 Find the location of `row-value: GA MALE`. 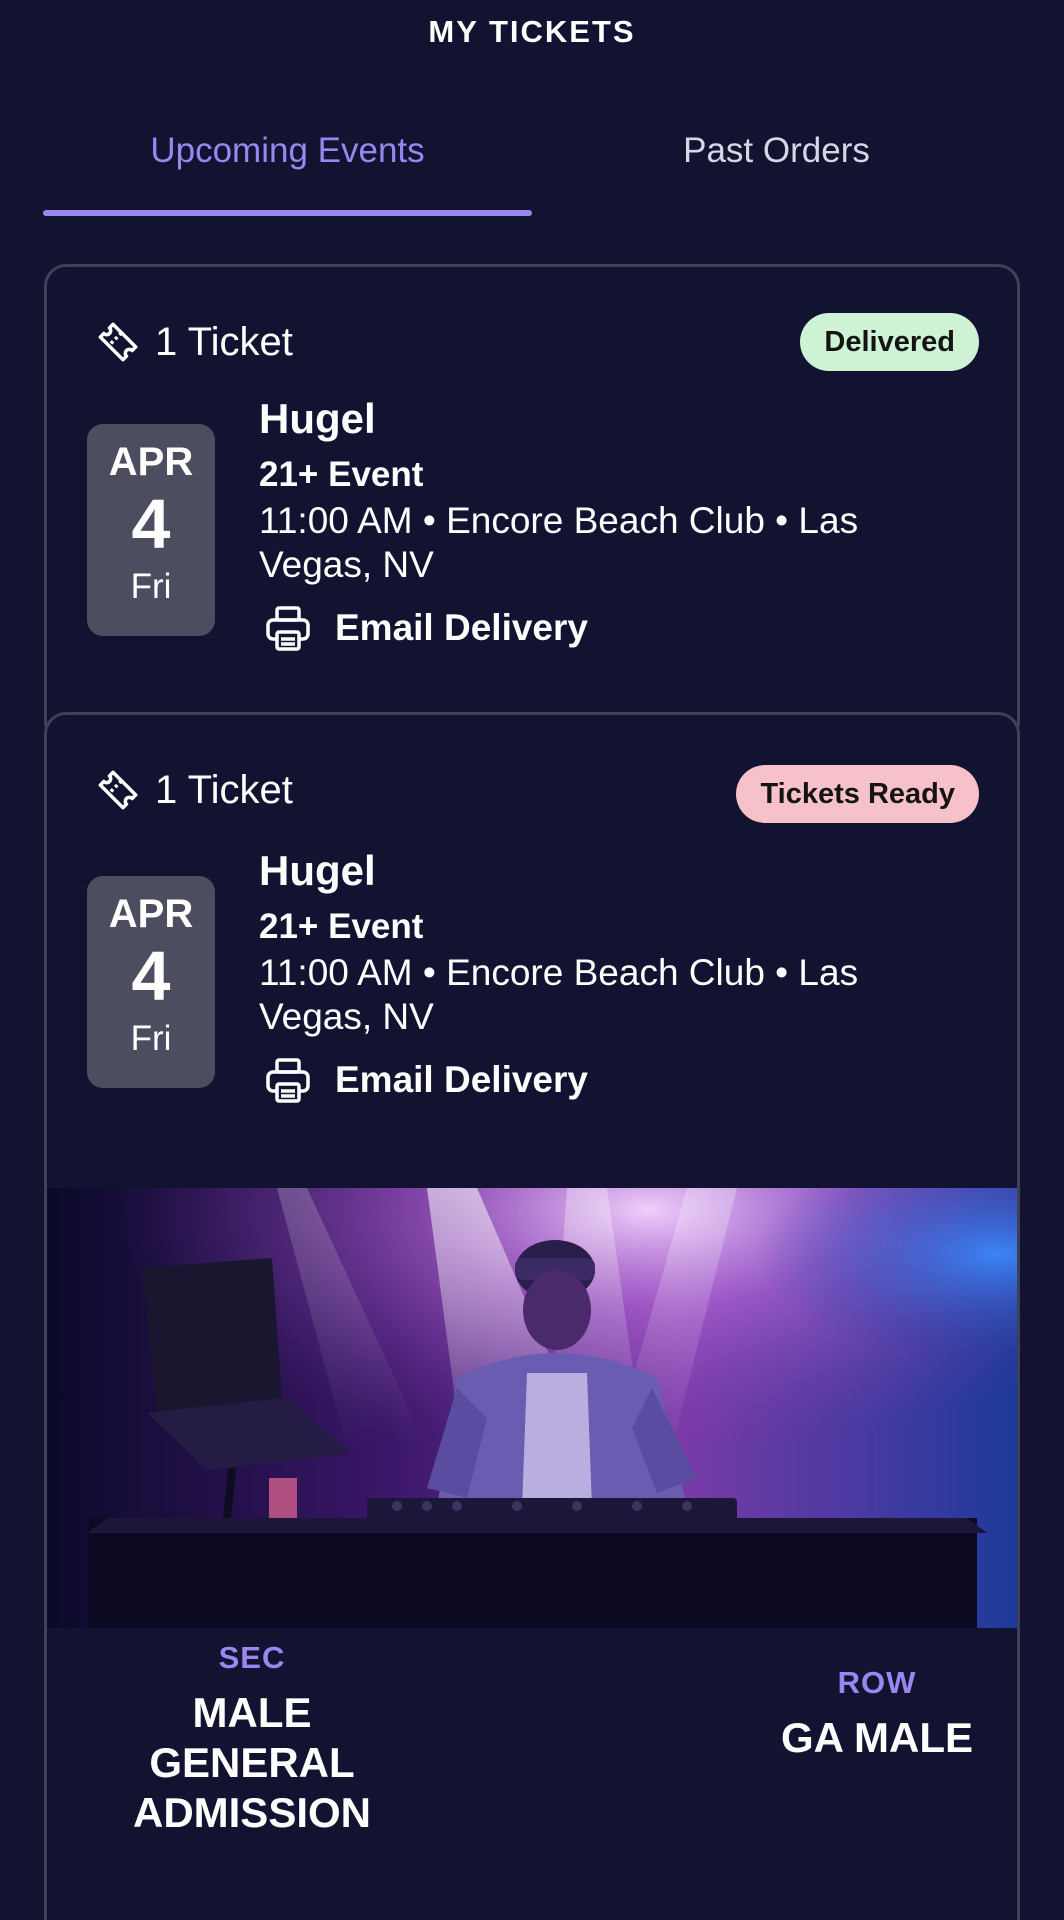

row-value: GA MALE is located at coordinates (877, 1737).